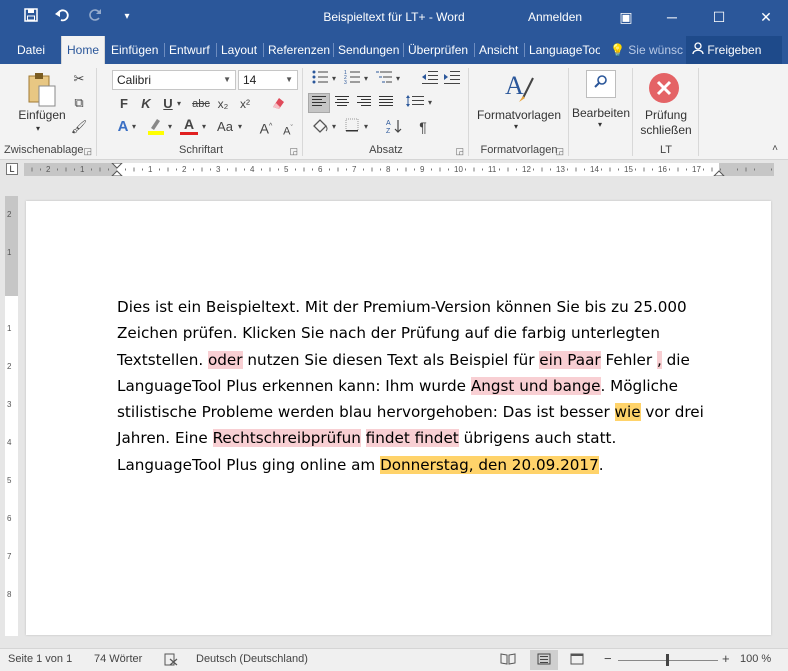 This screenshot has height=671, width=788. Describe the element at coordinates (352, 79) in the screenshot. I see `numbering-icon: 123` at that location.